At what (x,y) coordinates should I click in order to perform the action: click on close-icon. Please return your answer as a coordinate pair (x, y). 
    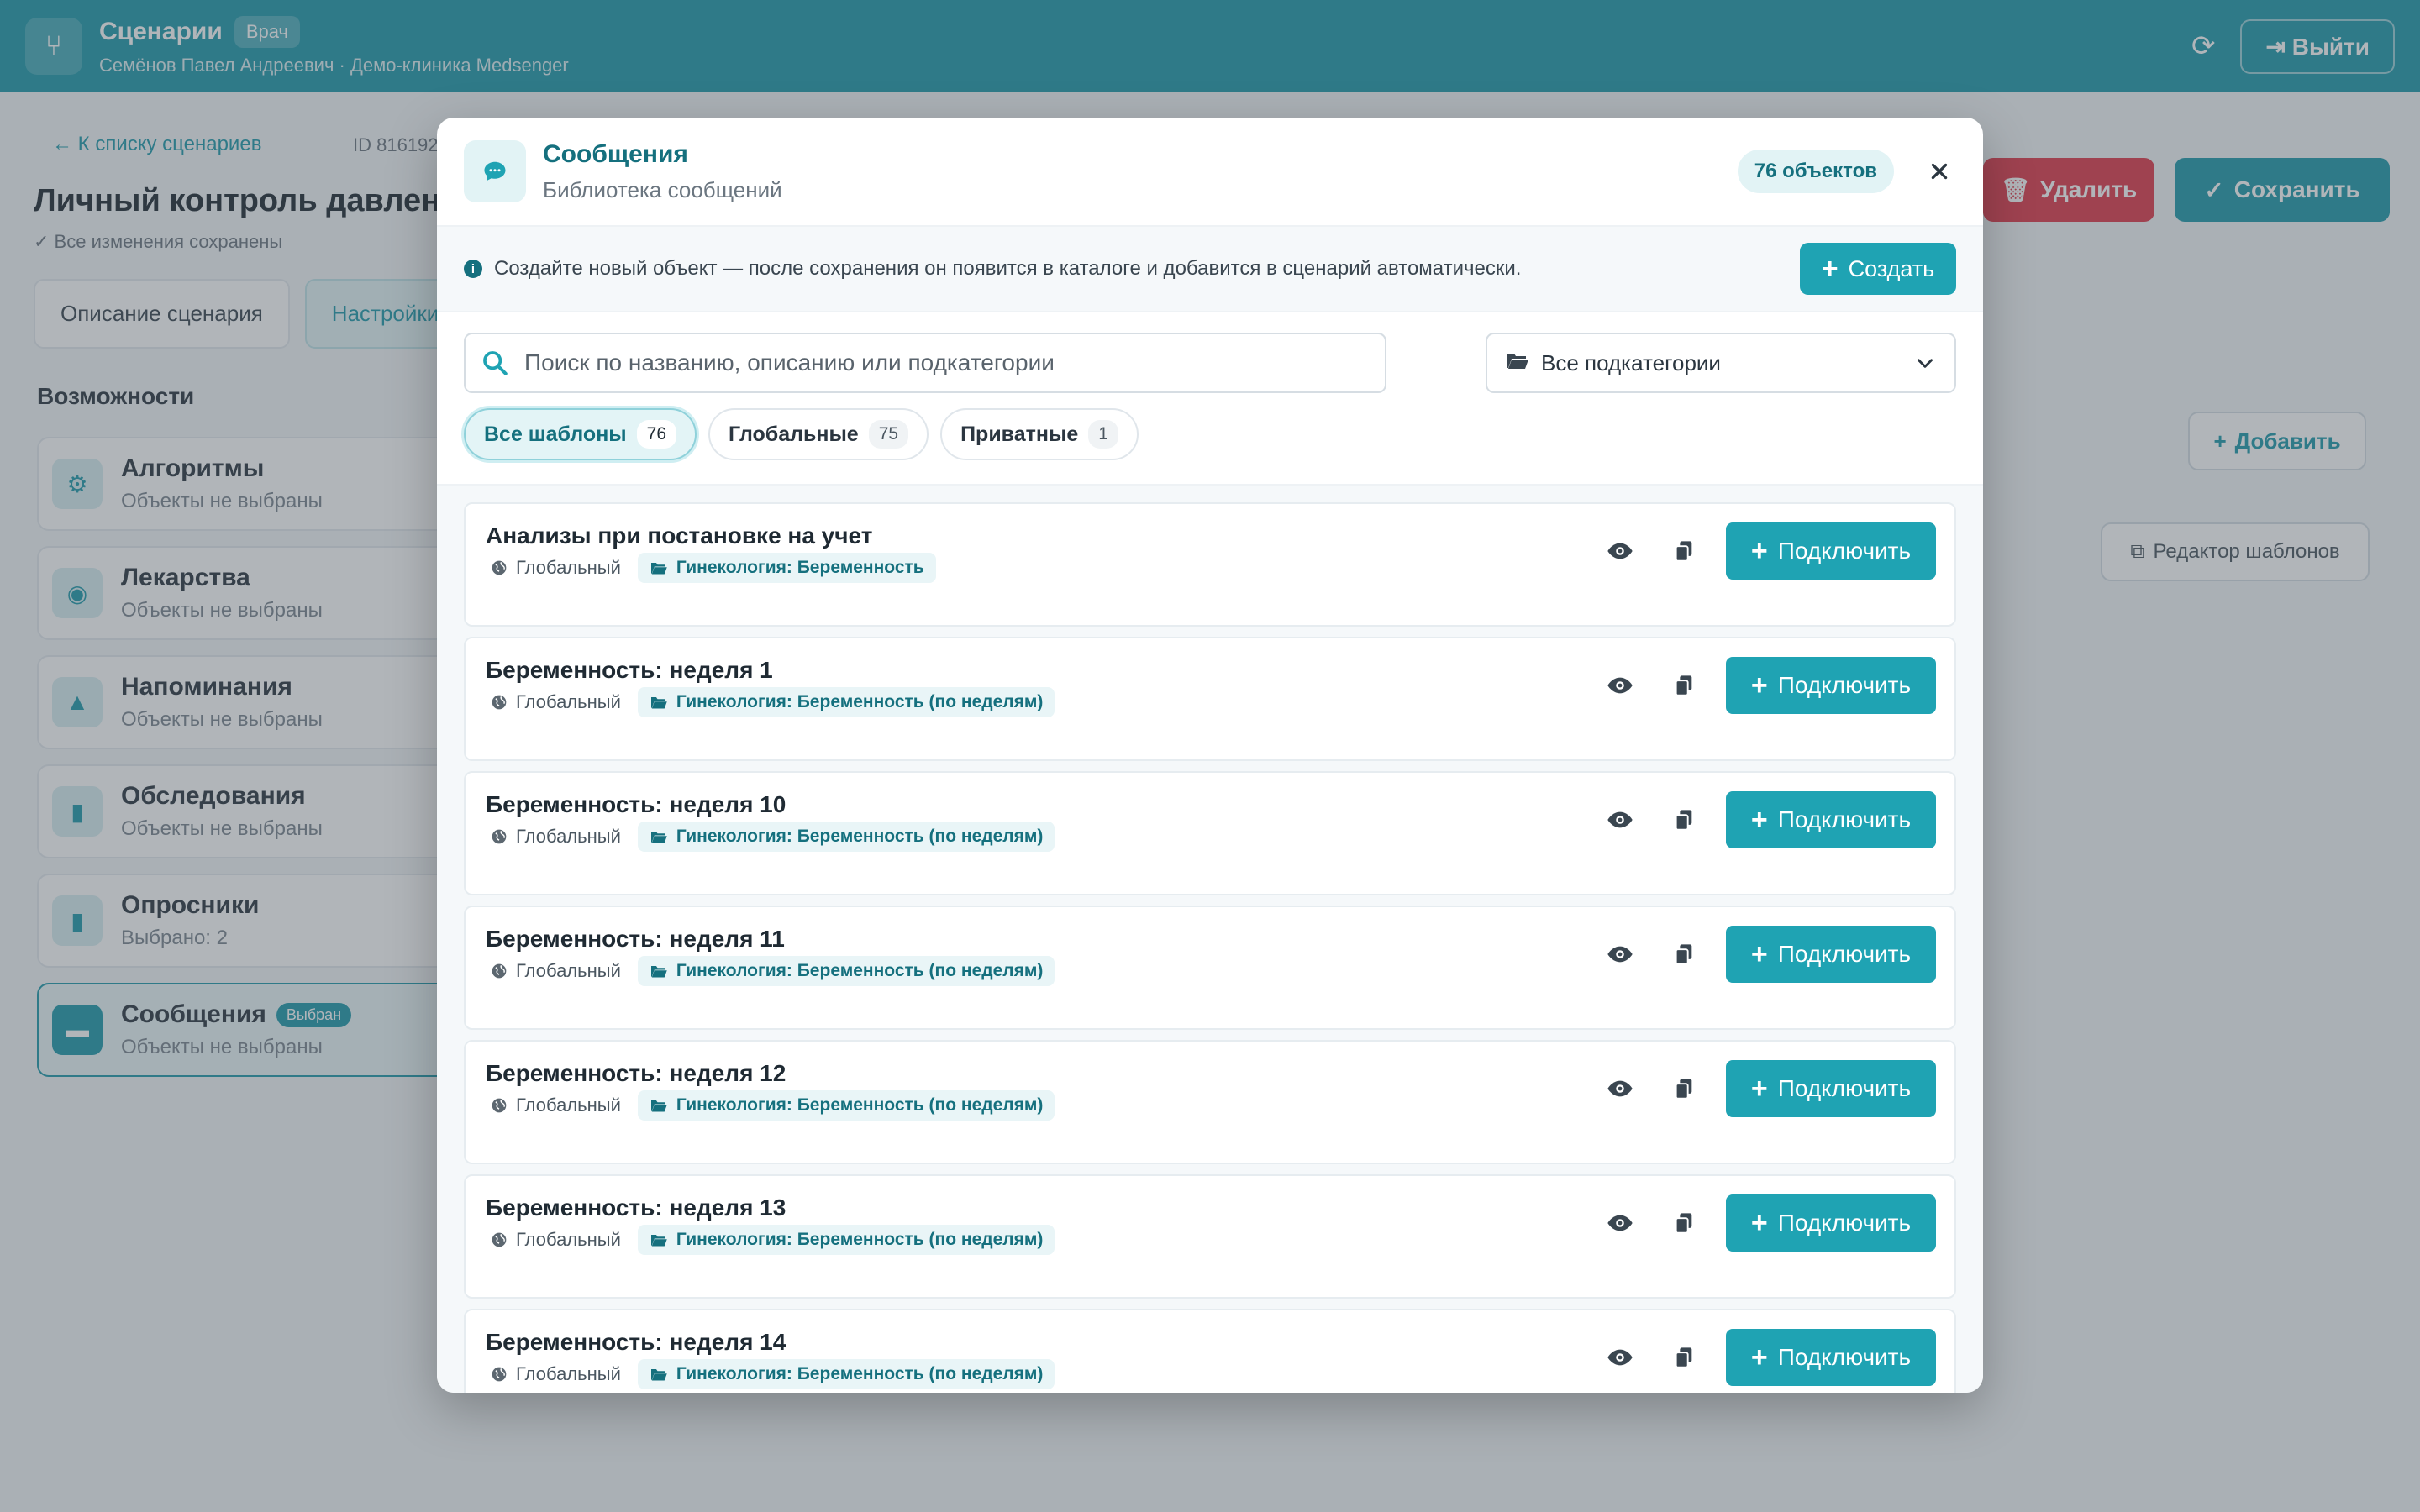
    Looking at the image, I should click on (1939, 171).